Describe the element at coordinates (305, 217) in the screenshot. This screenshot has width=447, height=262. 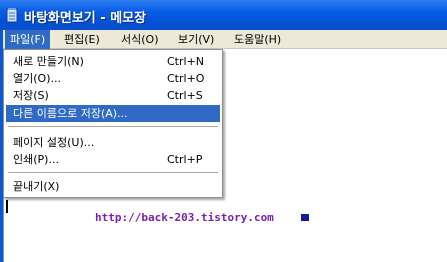
I see `mouse-cursor-block` at that location.